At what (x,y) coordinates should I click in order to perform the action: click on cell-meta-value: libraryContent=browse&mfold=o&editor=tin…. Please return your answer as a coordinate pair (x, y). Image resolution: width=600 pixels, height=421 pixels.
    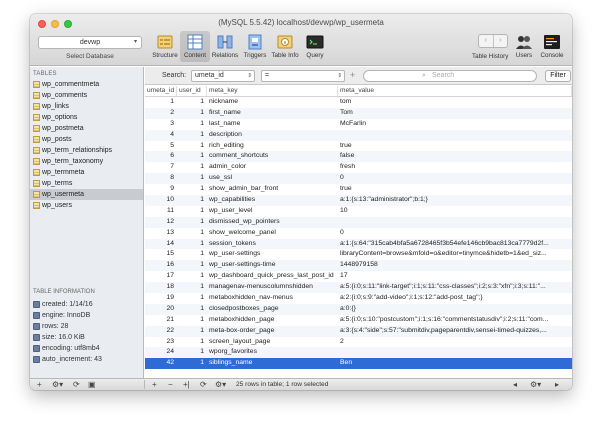
    Looking at the image, I should click on (455, 254).